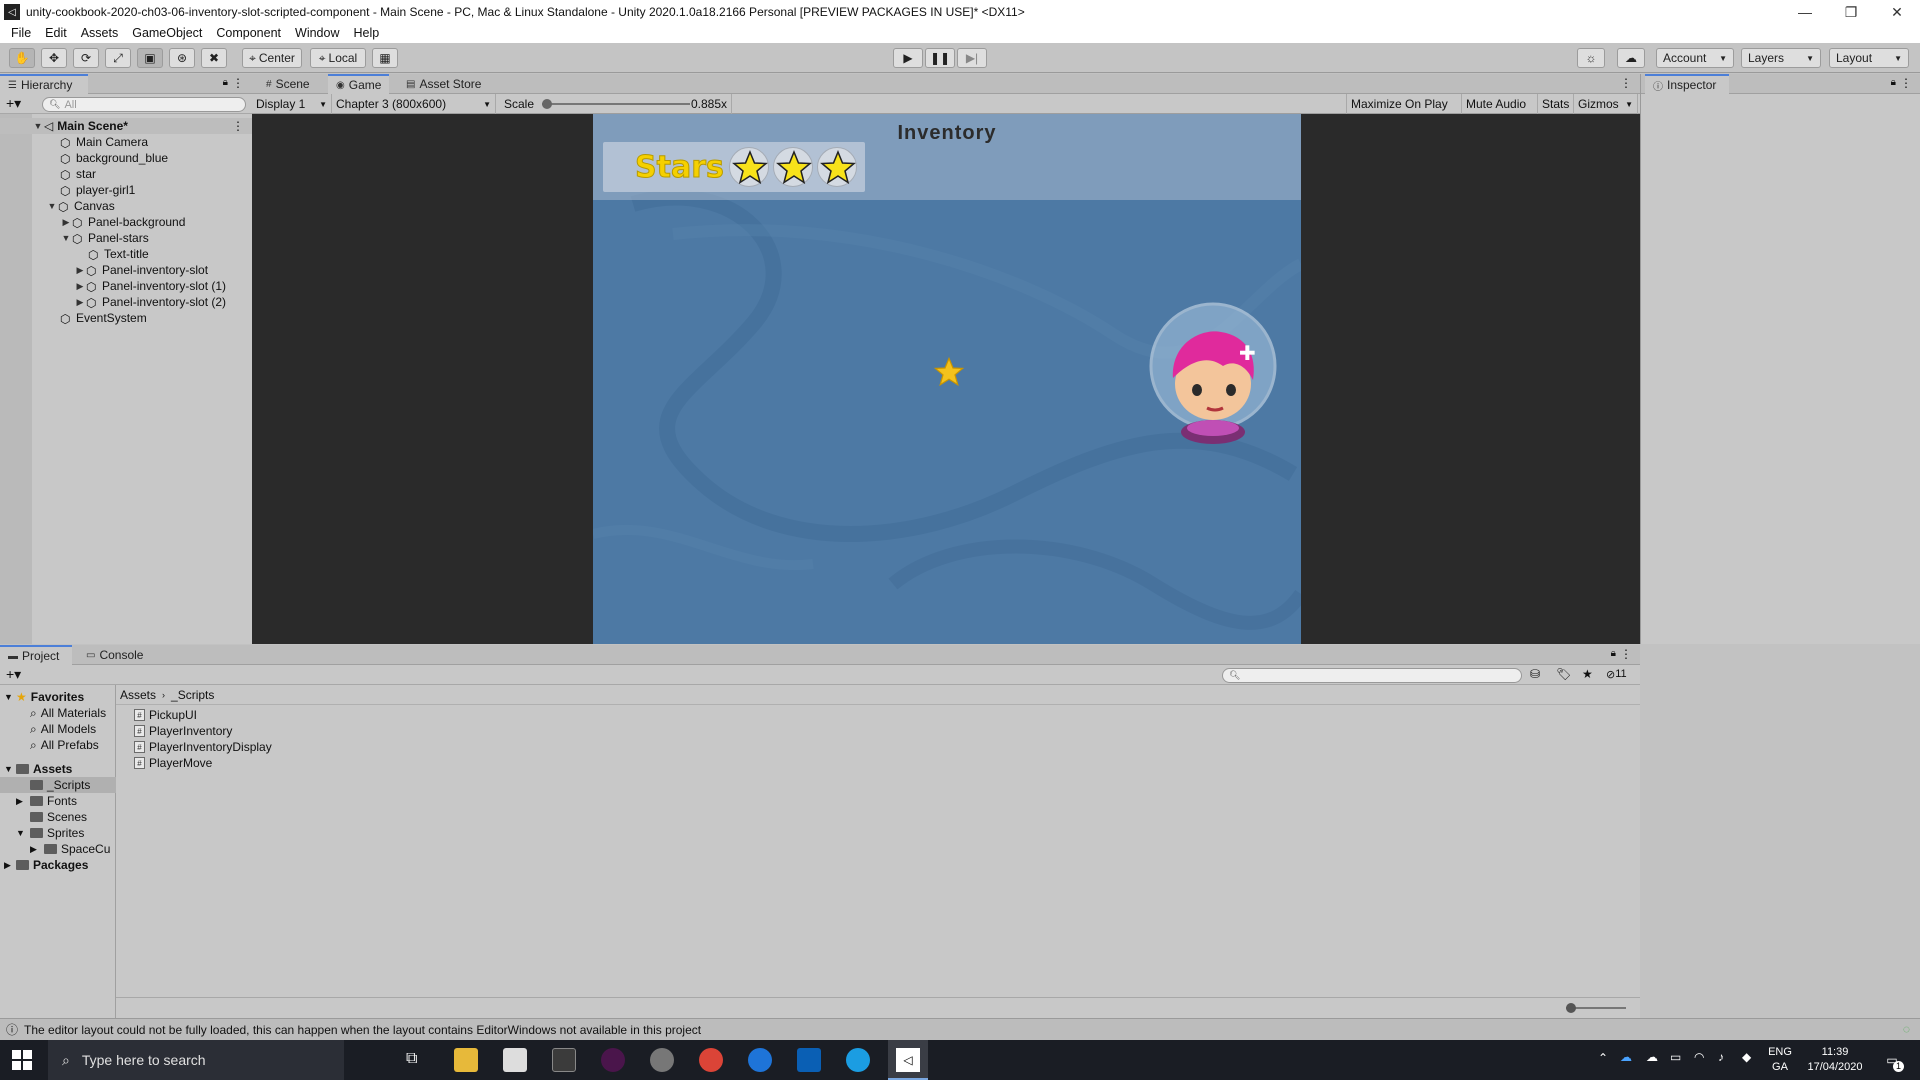 The image size is (1920, 1080). Describe the element at coordinates (616, 104) in the screenshot. I see `scale-slider` at that location.